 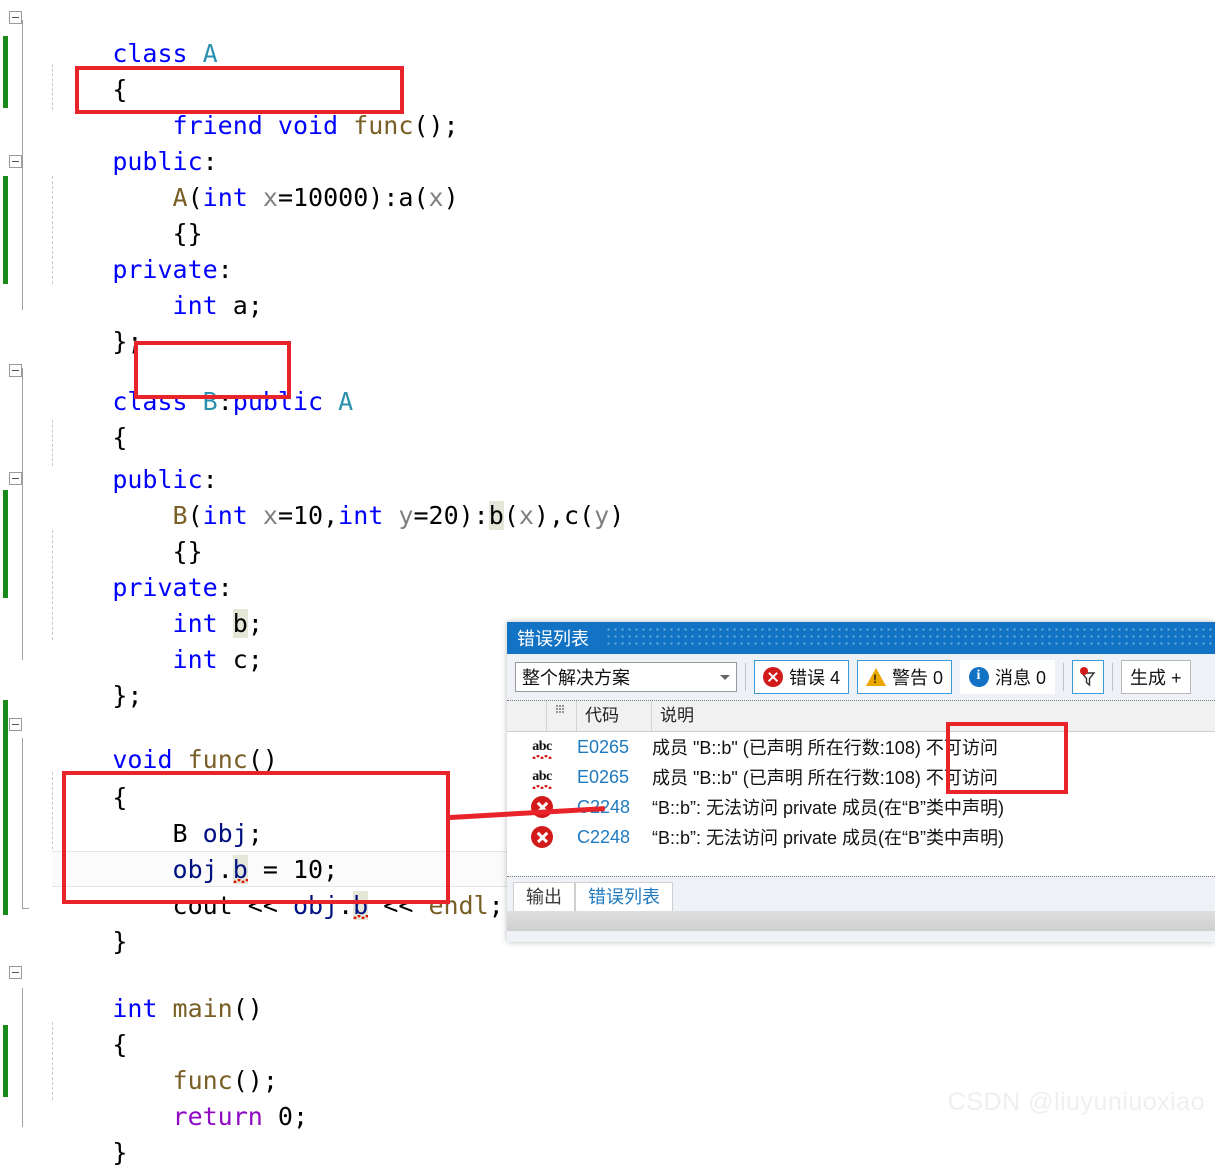 I want to click on row-code: C2248, so click(x=604, y=836).